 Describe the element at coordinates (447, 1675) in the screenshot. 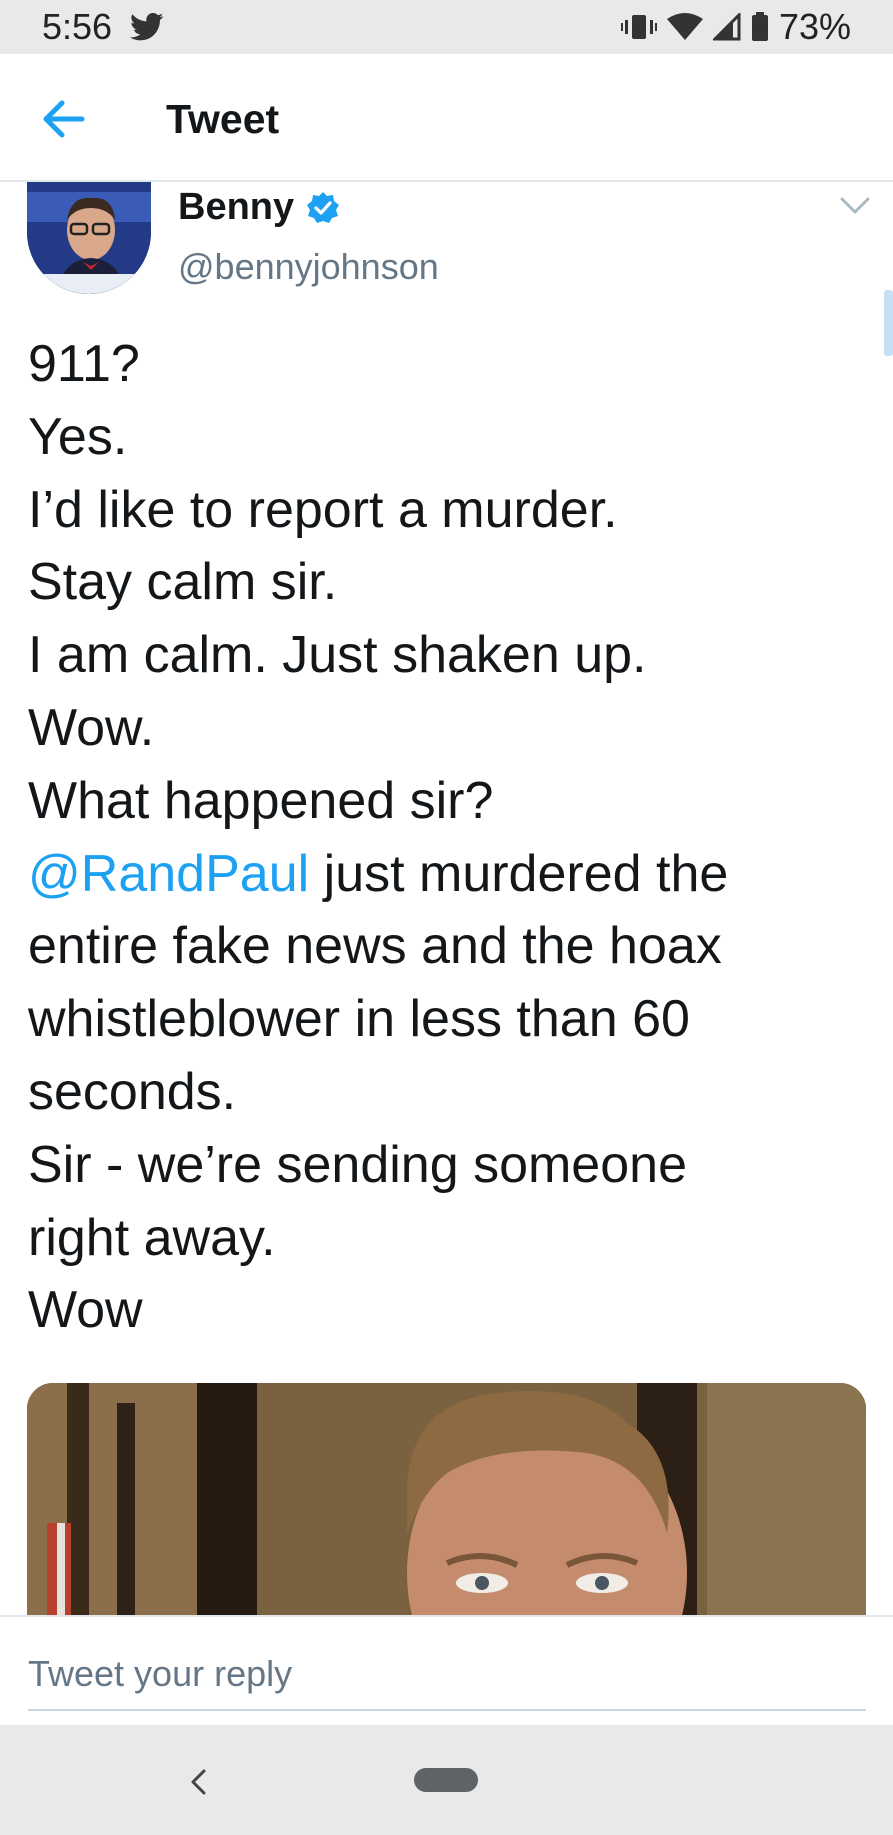

I see `reply-input` at that location.